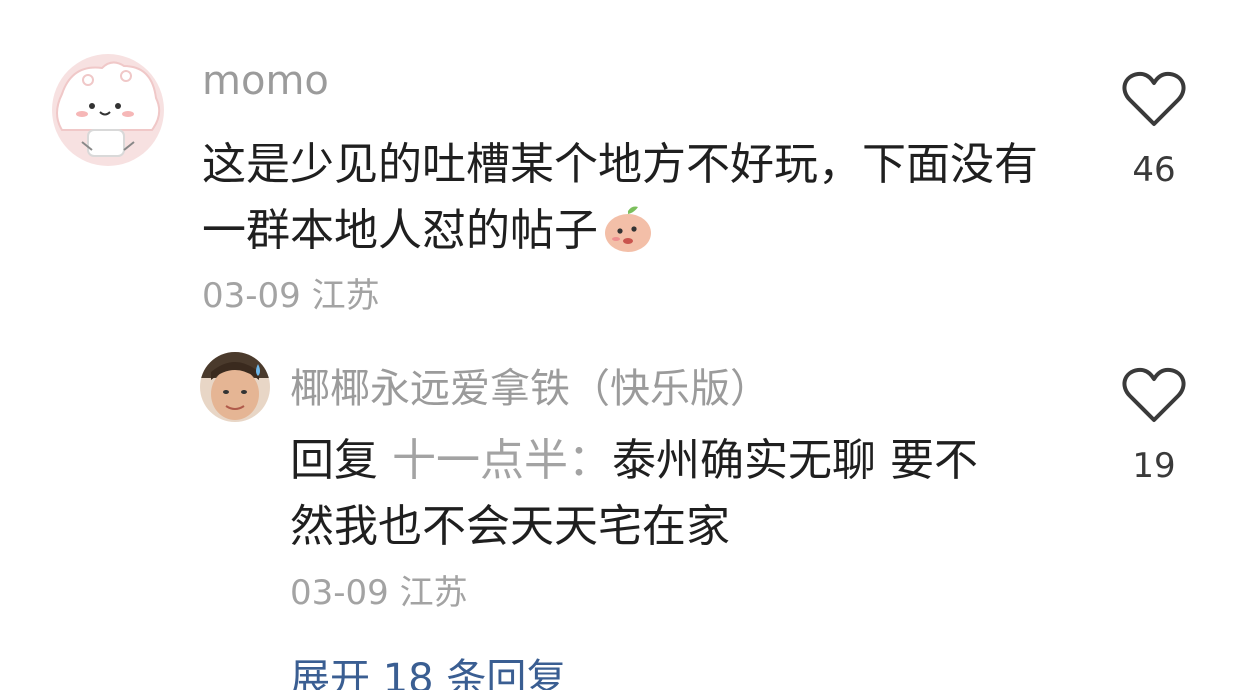 Image resolution: width=1240 pixels, height=690 pixels. Describe the element at coordinates (1154, 426) in the screenshot. I see `reply-like-button: 19` at that location.